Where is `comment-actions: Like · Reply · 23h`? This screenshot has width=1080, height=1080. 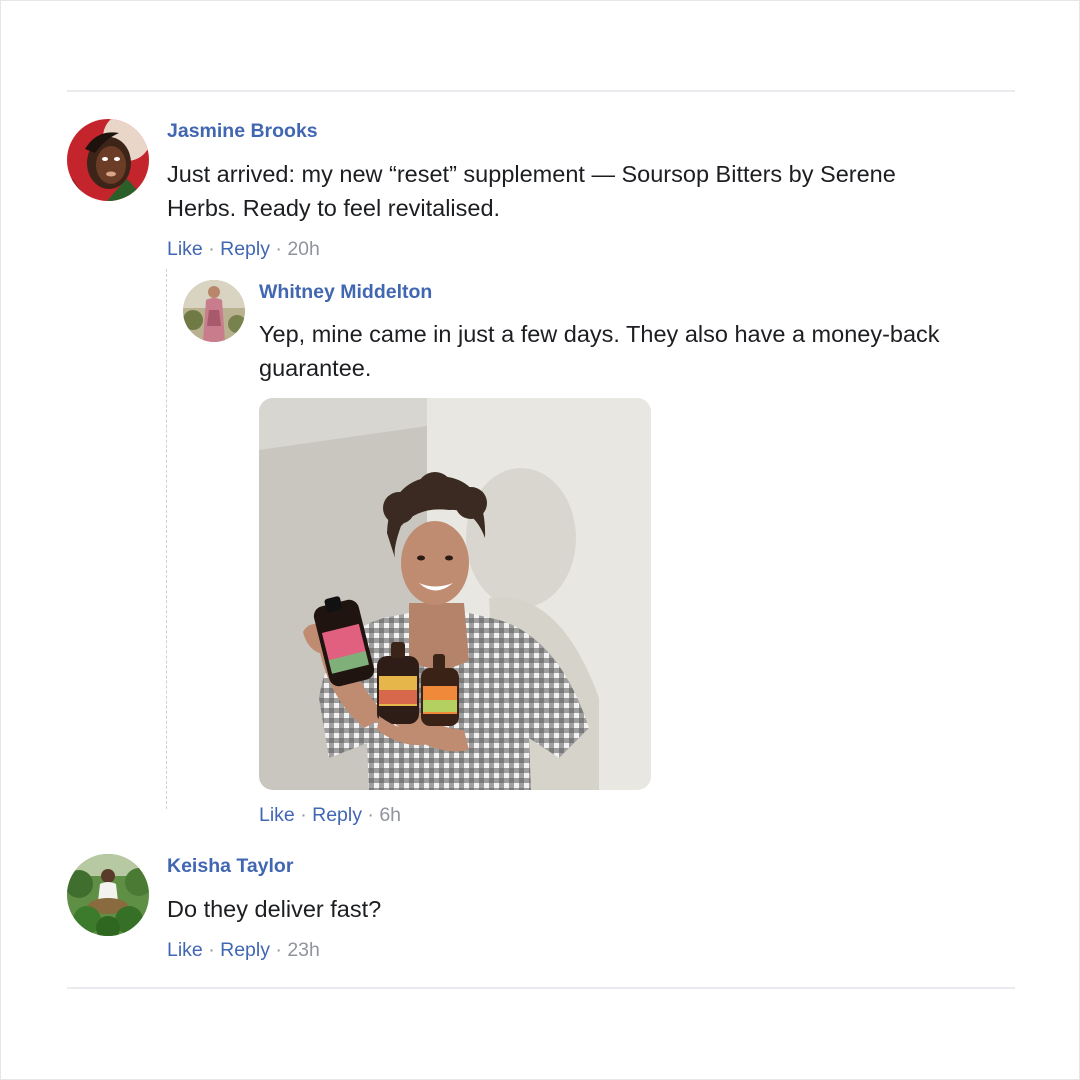 comment-actions: Like · Reply · 23h is located at coordinates (243, 950).